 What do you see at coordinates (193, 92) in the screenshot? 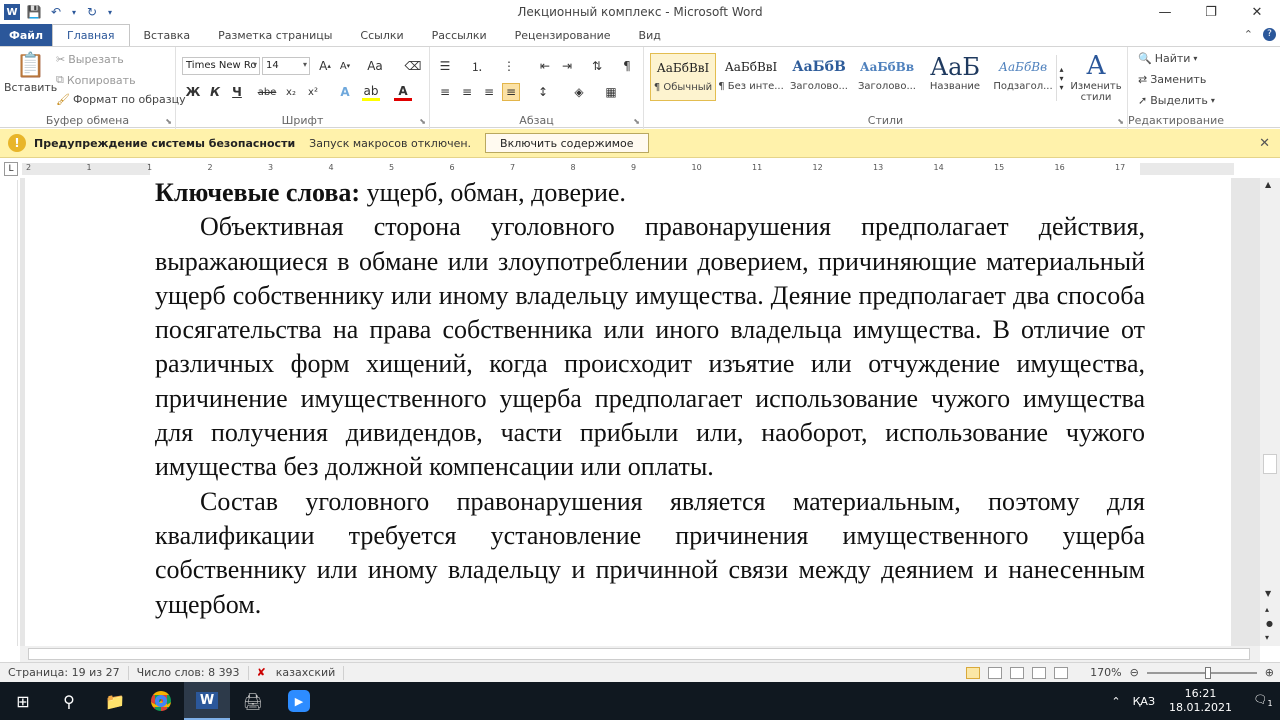
I see `bold-icon: Ж` at bounding box center [193, 92].